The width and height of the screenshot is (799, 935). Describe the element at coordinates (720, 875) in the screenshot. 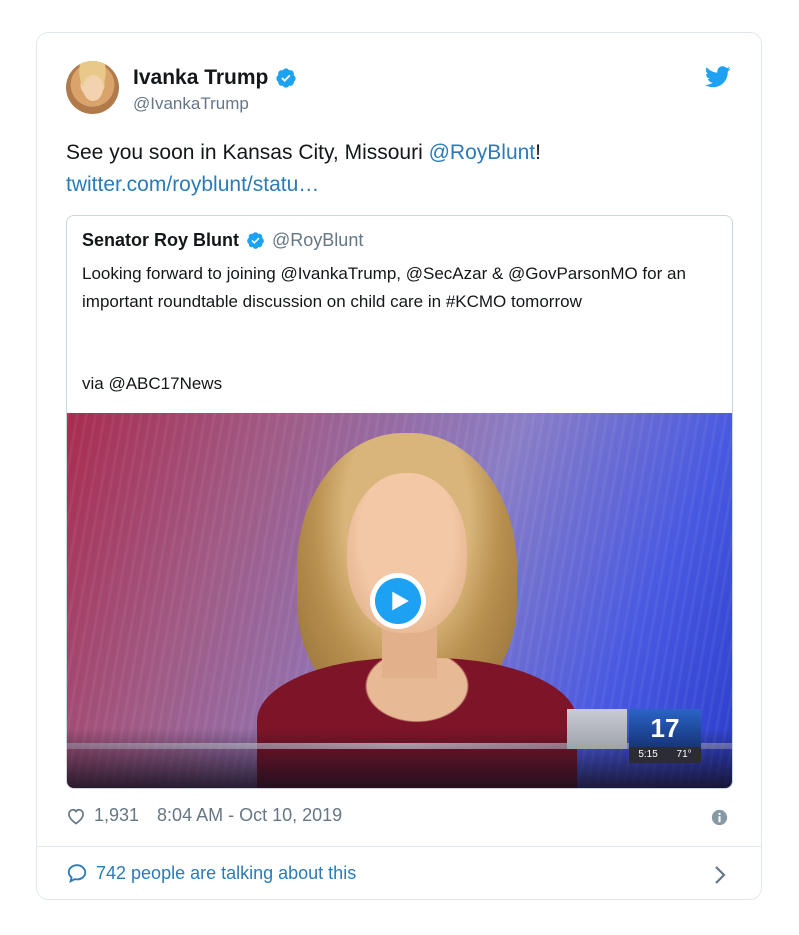

I see `chevron-right-icon` at that location.